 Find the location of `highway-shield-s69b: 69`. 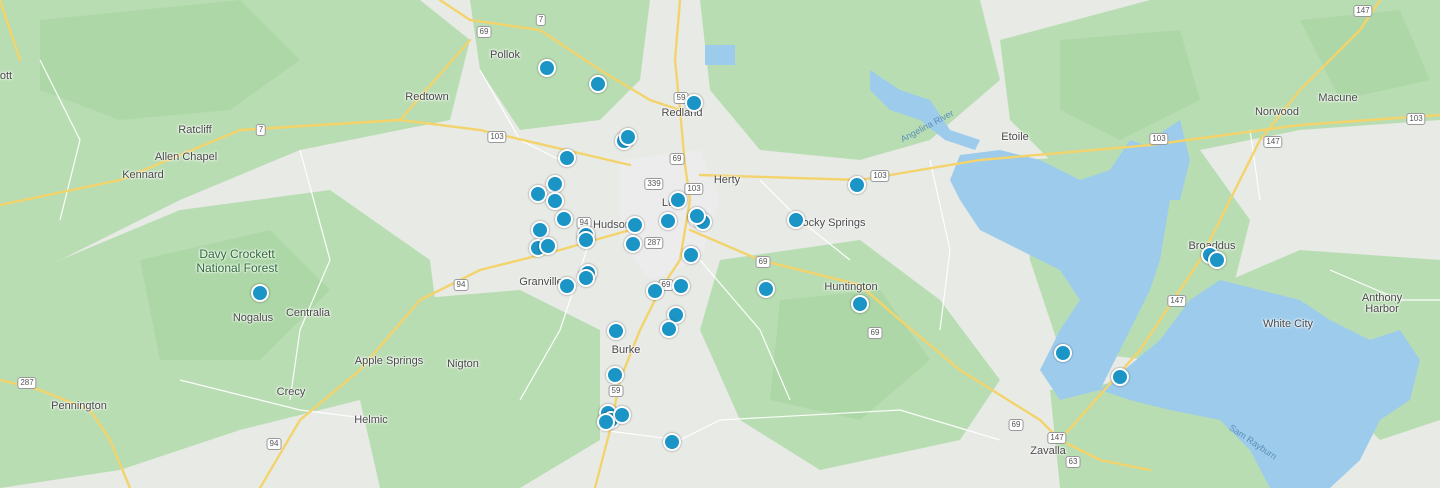

highway-shield-s69b: 69 is located at coordinates (677, 159).